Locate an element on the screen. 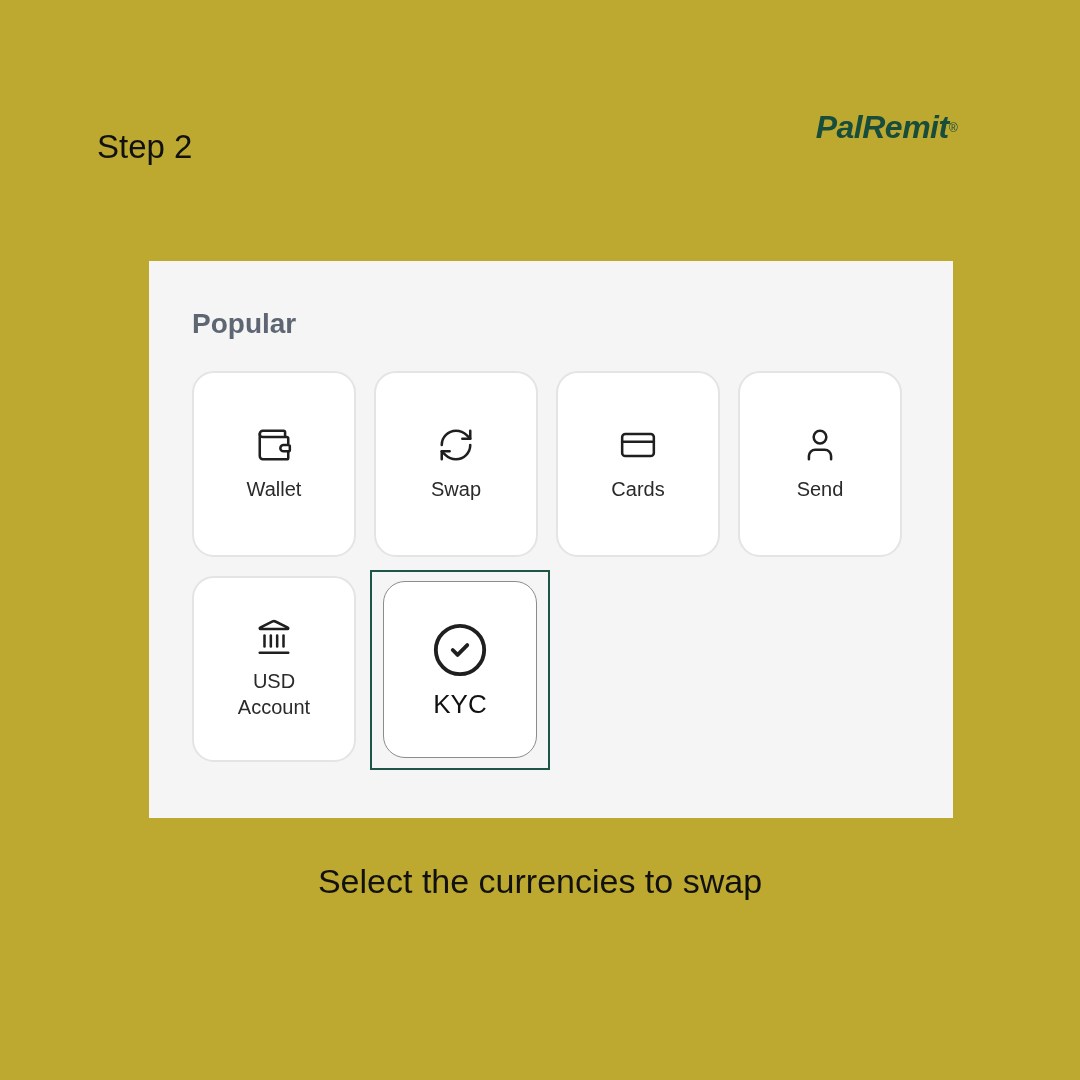 Image resolution: width=1080 pixels, height=1080 pixels. step-label: Step 2 is located at coordinates (145, 147).